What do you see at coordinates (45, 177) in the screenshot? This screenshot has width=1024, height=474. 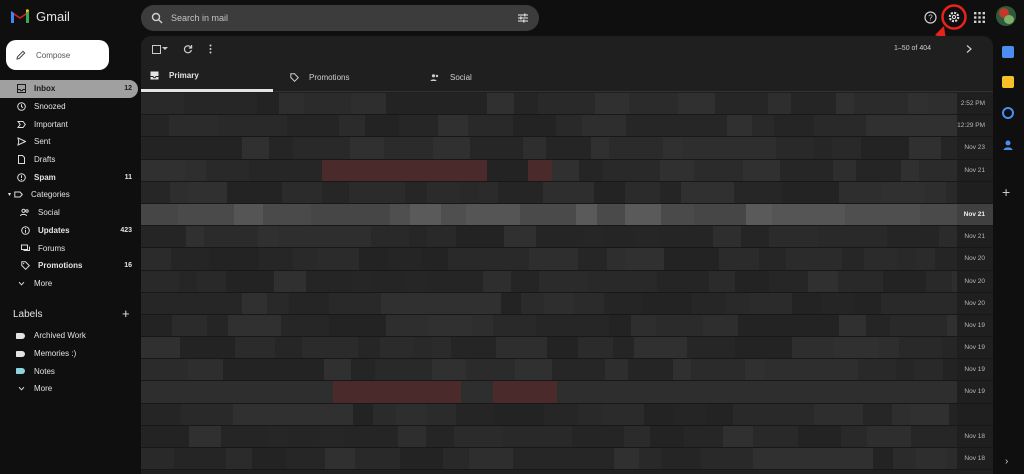 I see `sidebar-item-label: Spam` at bounding box center [45, 177].